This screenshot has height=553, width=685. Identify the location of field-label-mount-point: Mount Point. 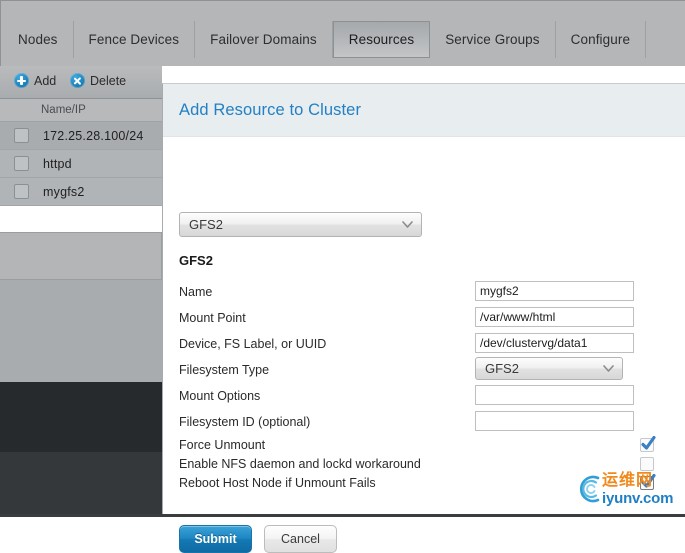
(212, 318).